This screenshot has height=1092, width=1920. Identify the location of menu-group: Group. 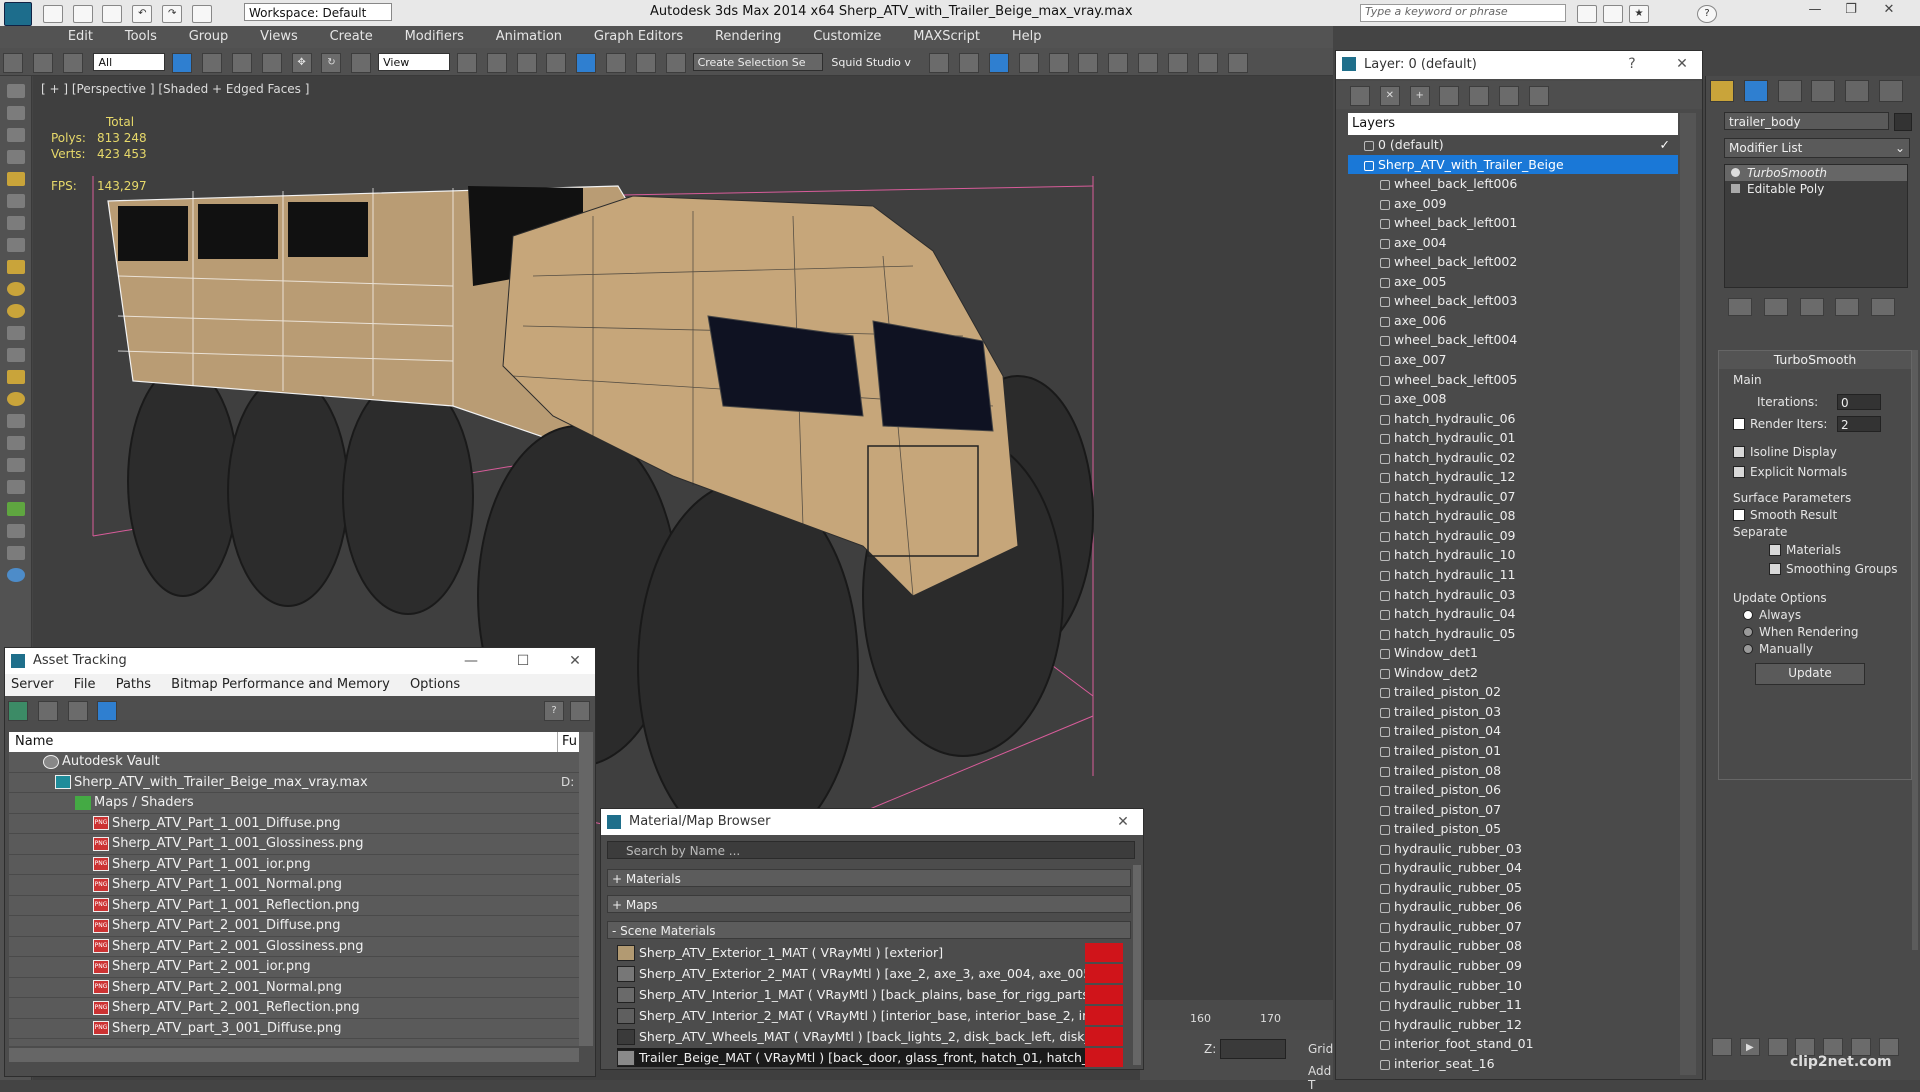
(209, 37).